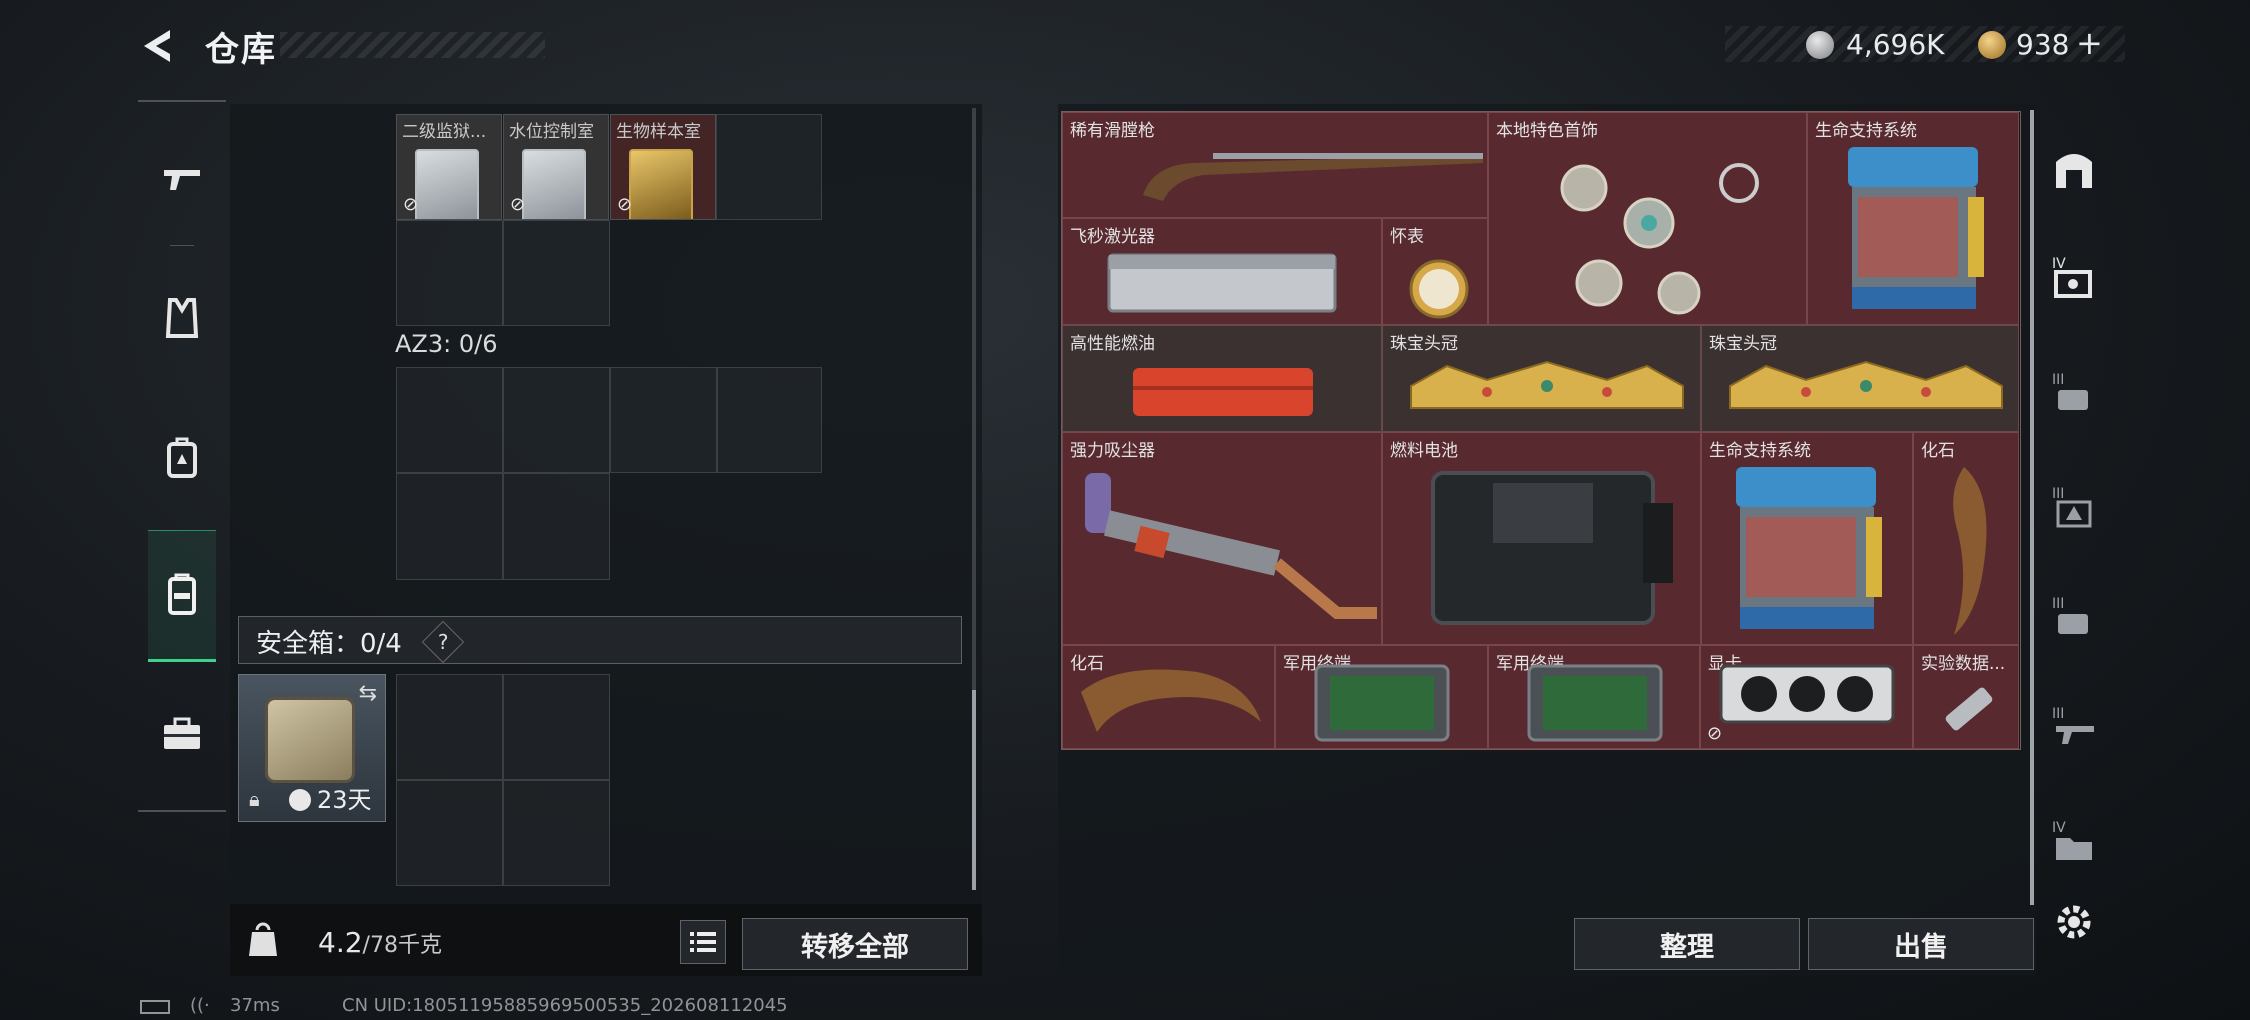  I want to click on stash-item: 强力吸尘器, so click(1222, 538).